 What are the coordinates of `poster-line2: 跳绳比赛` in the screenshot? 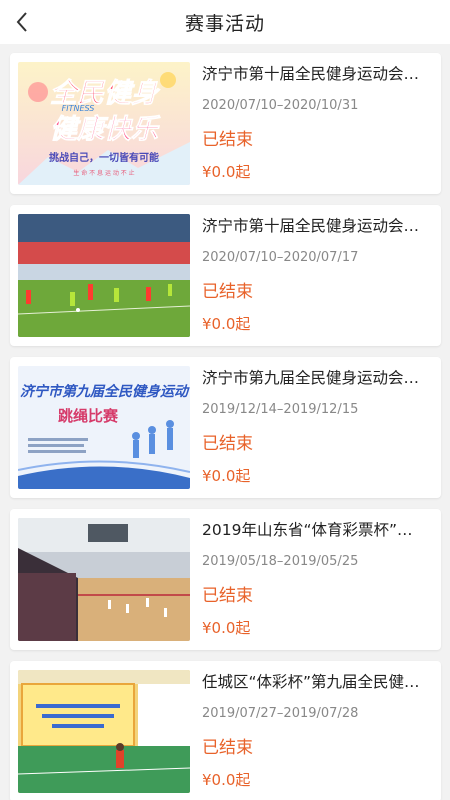 It's located at (88, 416).